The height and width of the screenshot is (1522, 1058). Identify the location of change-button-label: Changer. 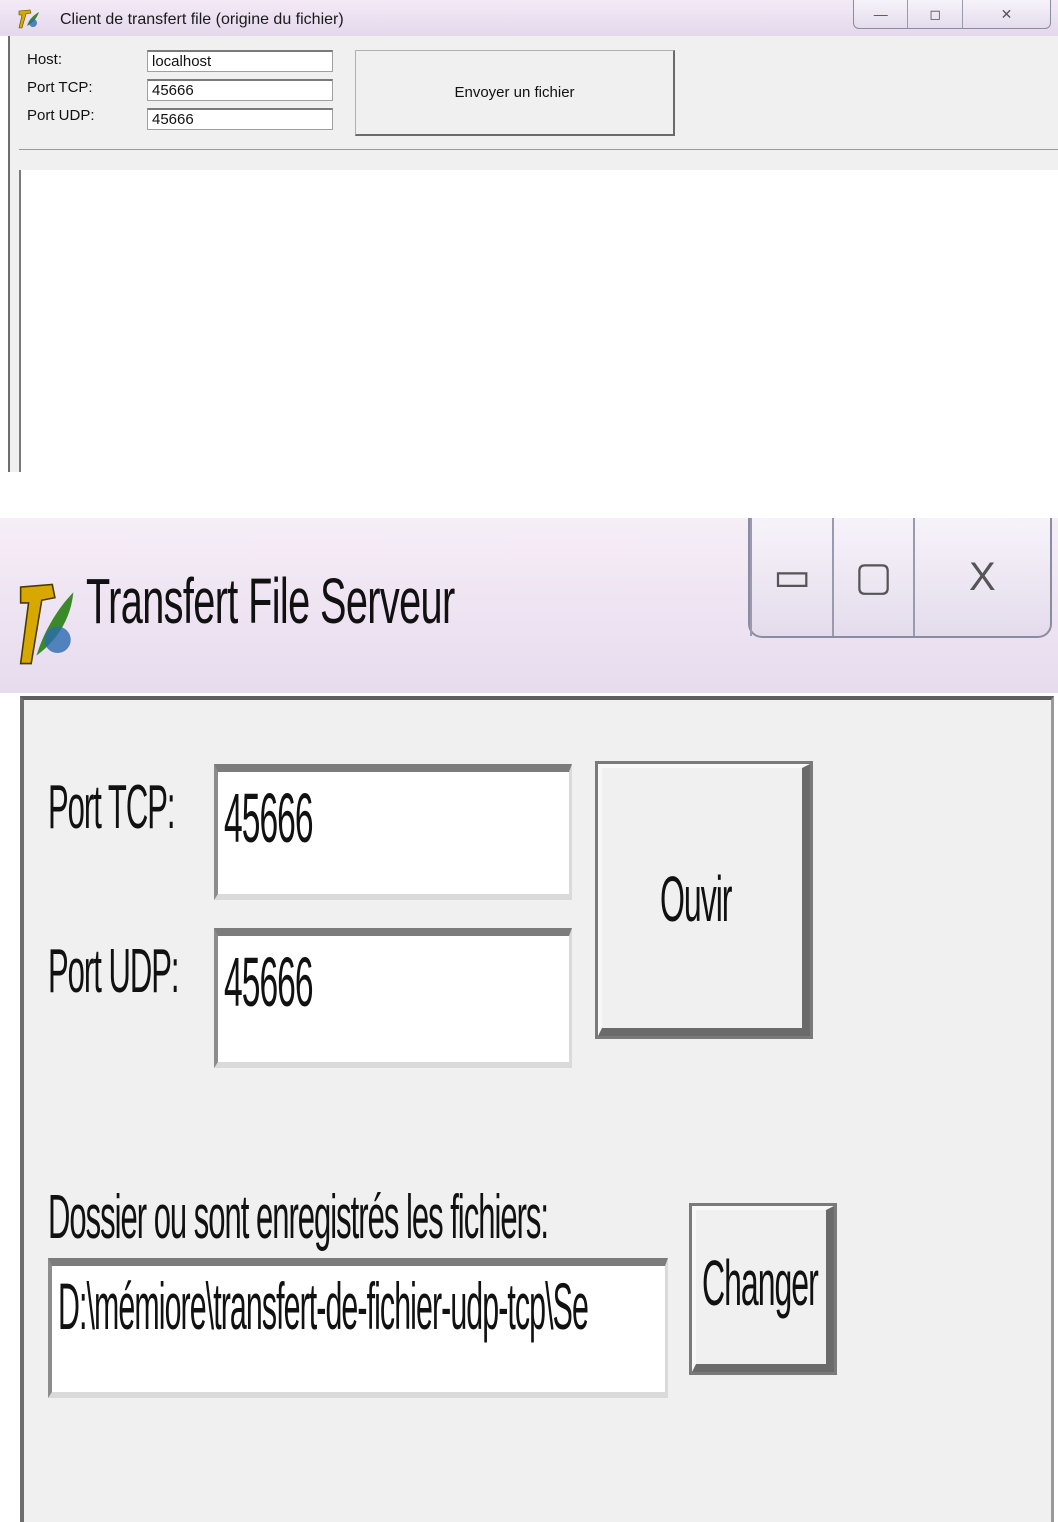
(760, 1283).